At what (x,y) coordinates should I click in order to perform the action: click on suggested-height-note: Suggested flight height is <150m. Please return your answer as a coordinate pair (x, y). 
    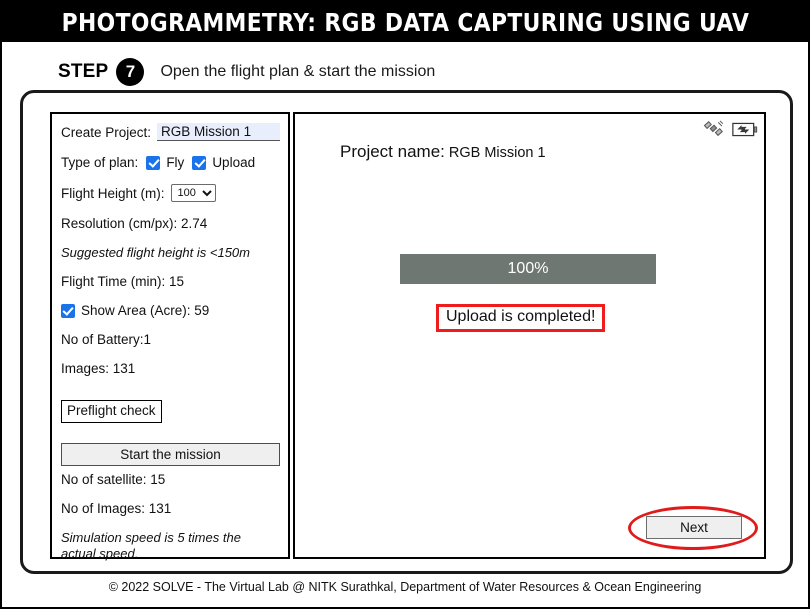
    Looking at the image, I should click on (155, 252).